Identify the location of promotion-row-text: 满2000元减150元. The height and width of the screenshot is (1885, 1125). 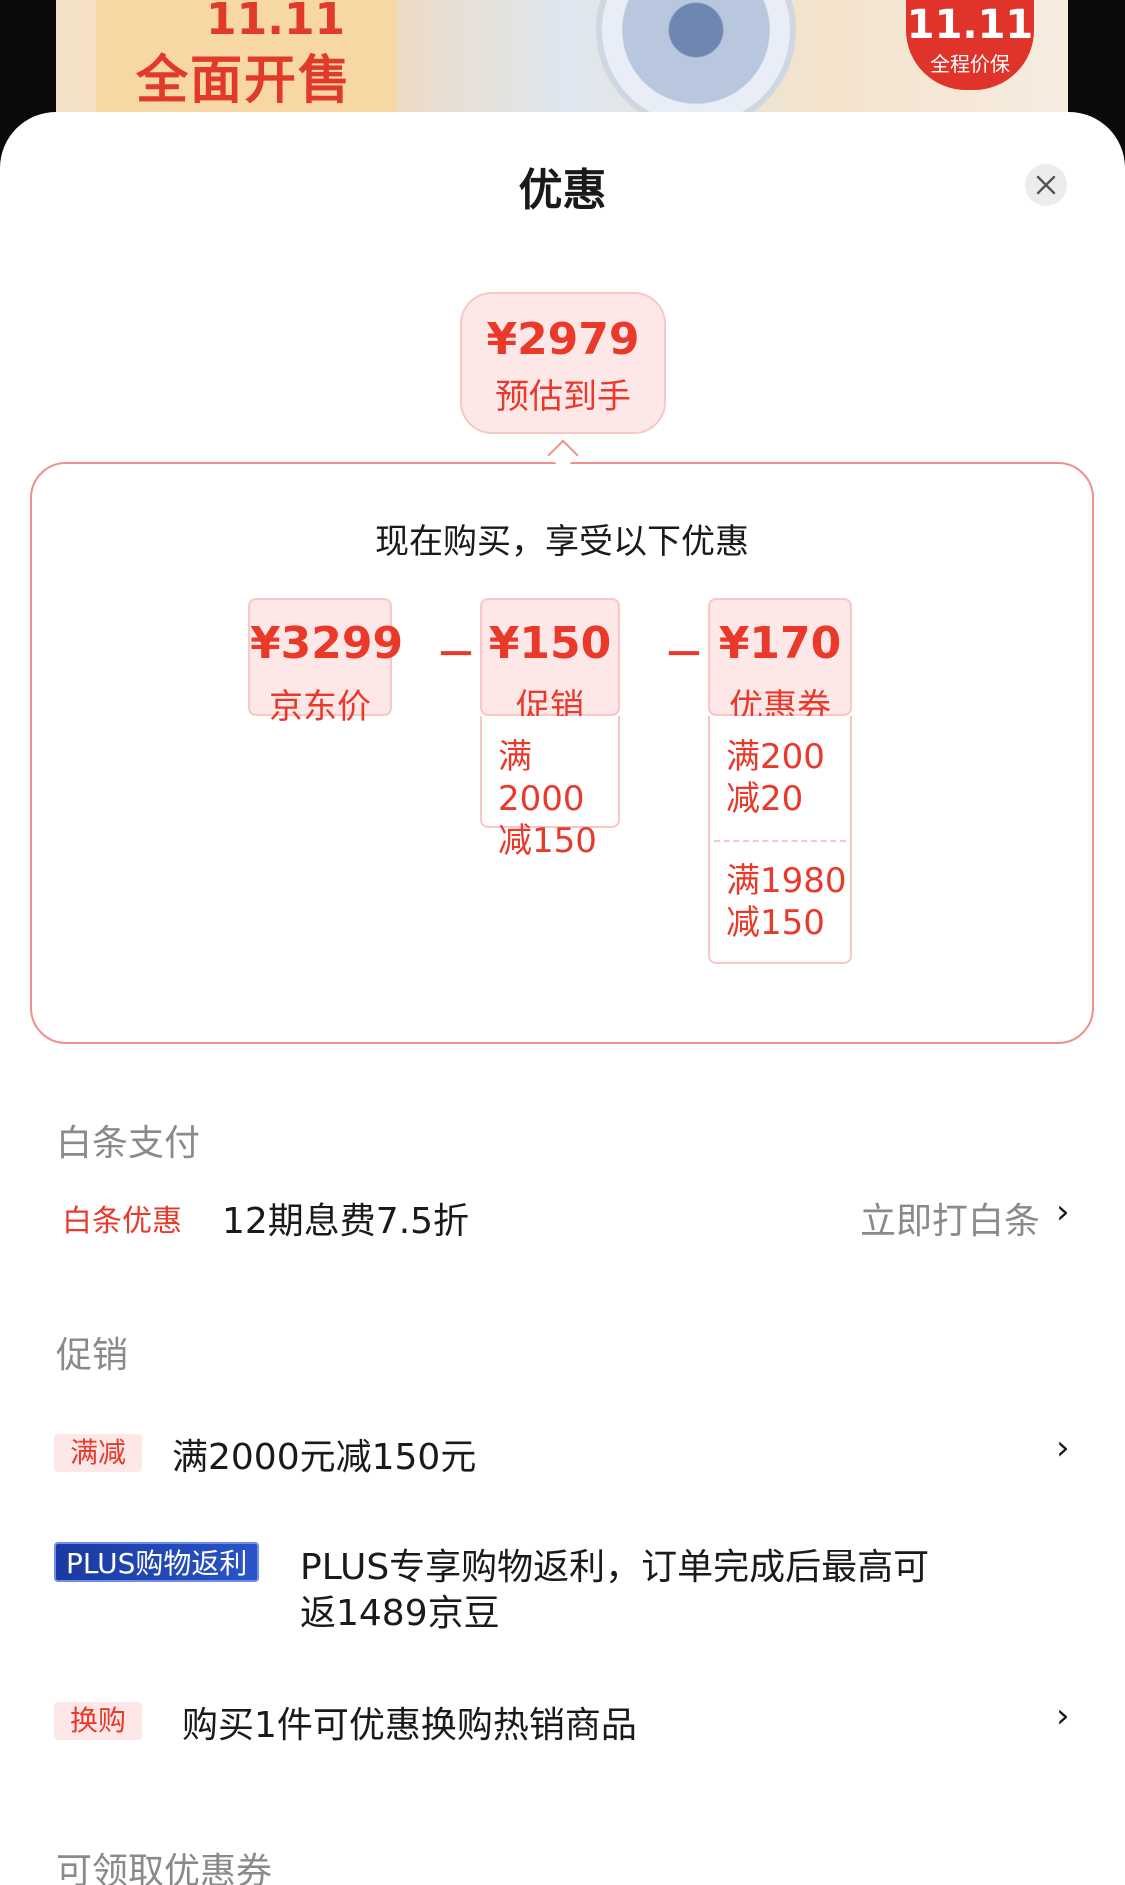
(324, 1454).